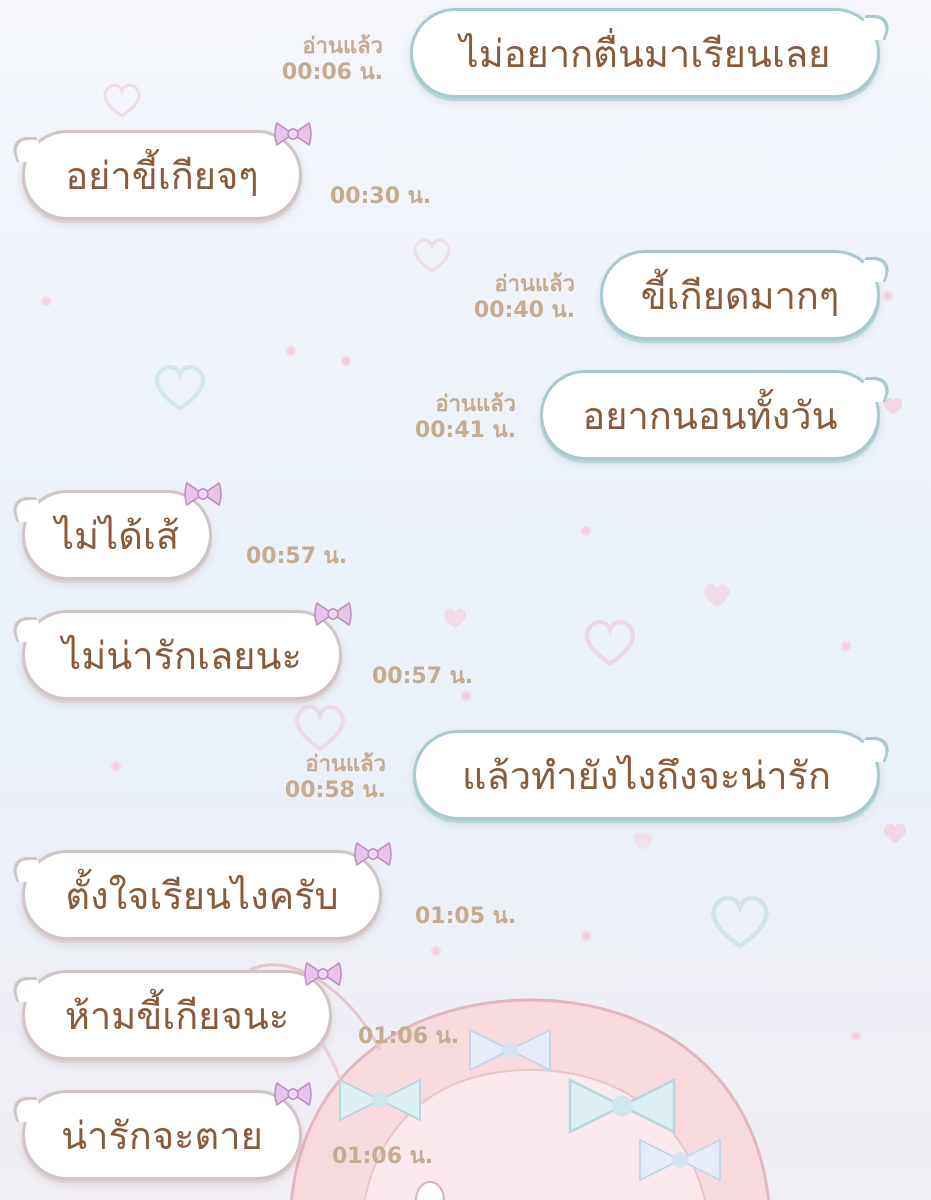 The image size is (931, 1200). I want to click on message-bubble-sent: ไม่อยากตื่นมาเรียนเลย, so click(645, 53).